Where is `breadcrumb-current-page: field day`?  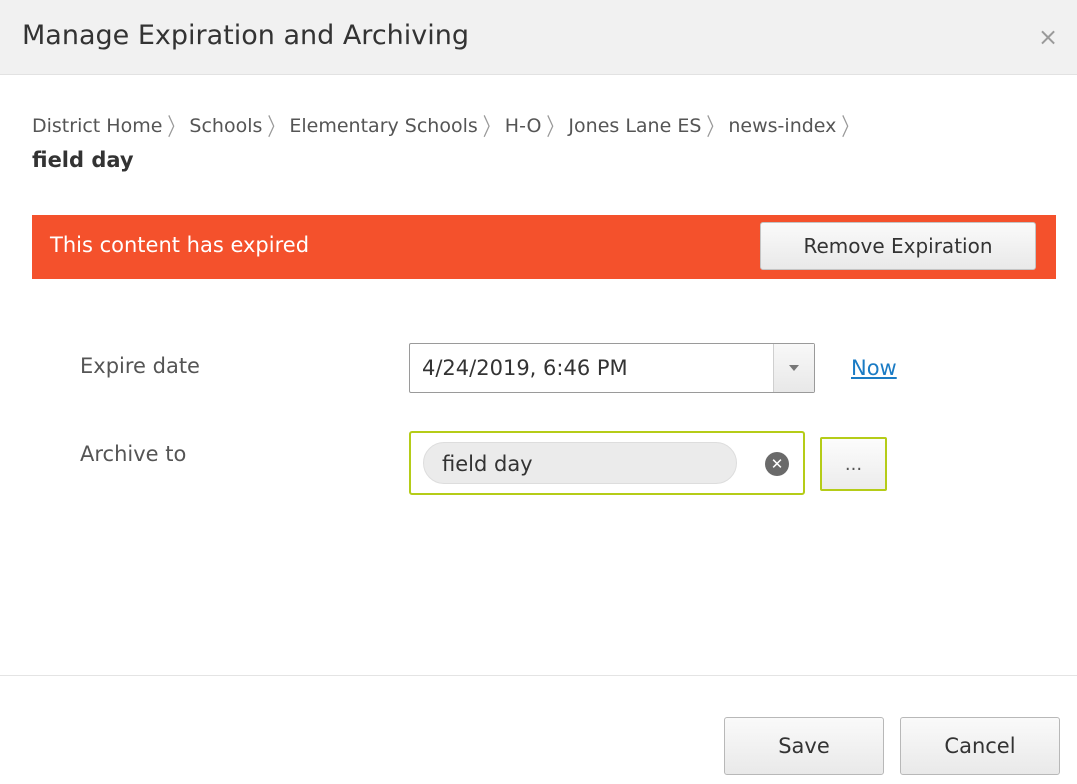 breadcrumb-current-page: field day is located at coordinates (83, 160).